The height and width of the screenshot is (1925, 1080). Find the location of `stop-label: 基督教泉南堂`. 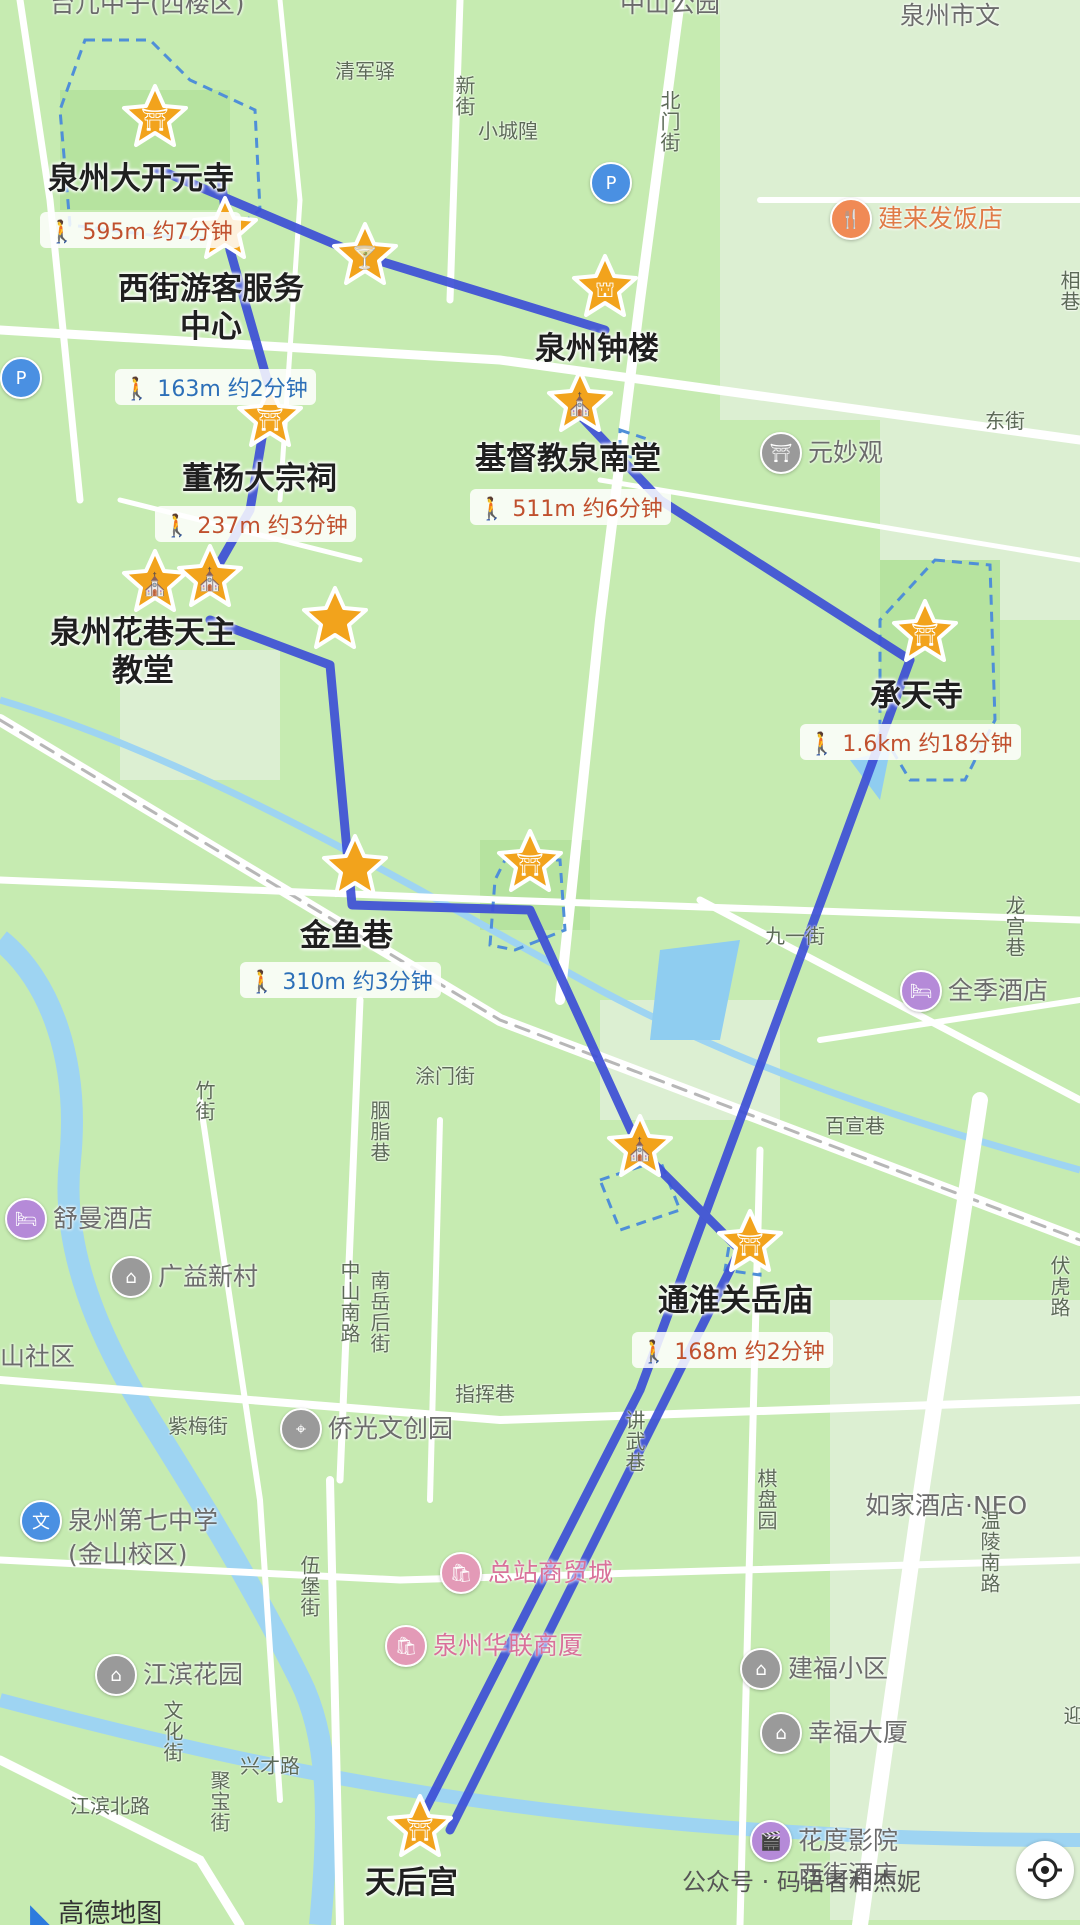

stop-label: 基督教泉南堂 is located at coordinates (568, 459).